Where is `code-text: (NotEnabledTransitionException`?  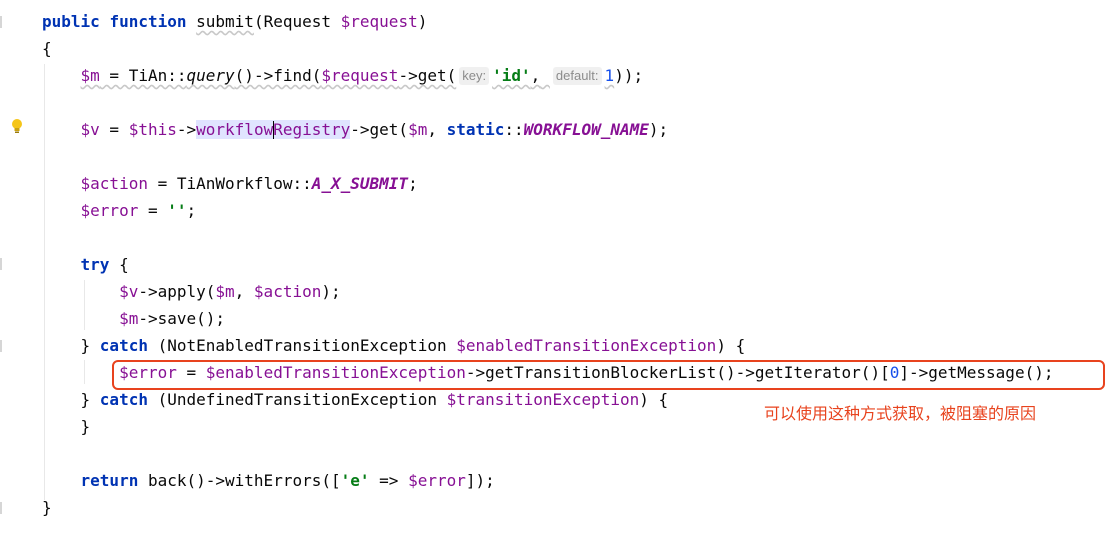 code-text: (NotEnabledTransitionException is located at coordinates (302, 345).